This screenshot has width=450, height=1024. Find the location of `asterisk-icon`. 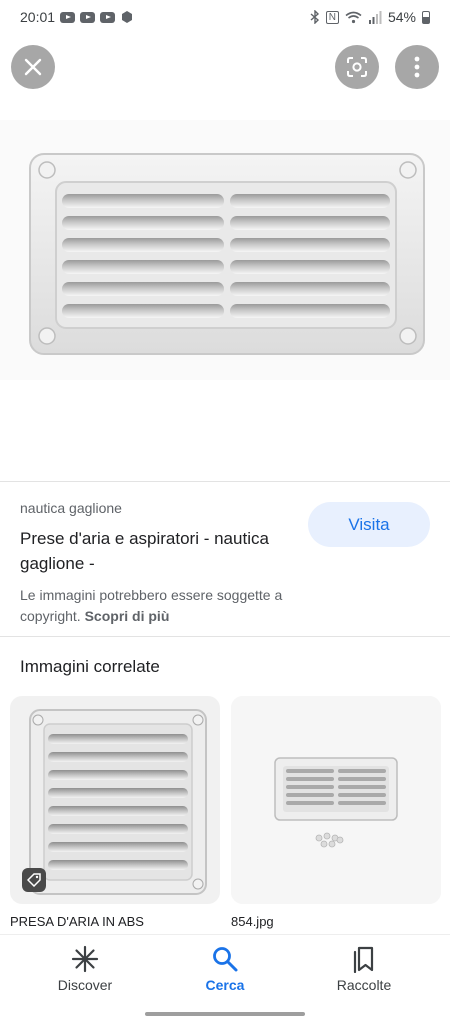

asterisk-icon is located at coordinates (85, 959).